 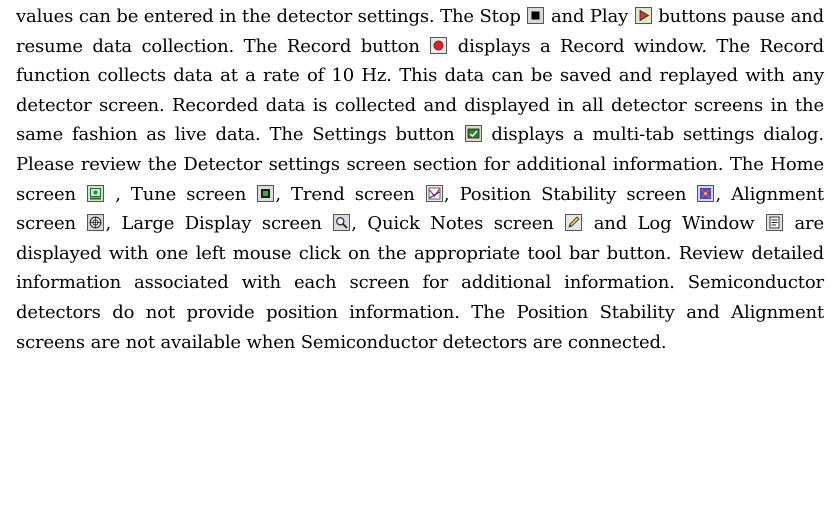 What do you see at coordinates (96, 193) in the screenshot?
I see `home-screen-icon` at bounding box center [96, 193].